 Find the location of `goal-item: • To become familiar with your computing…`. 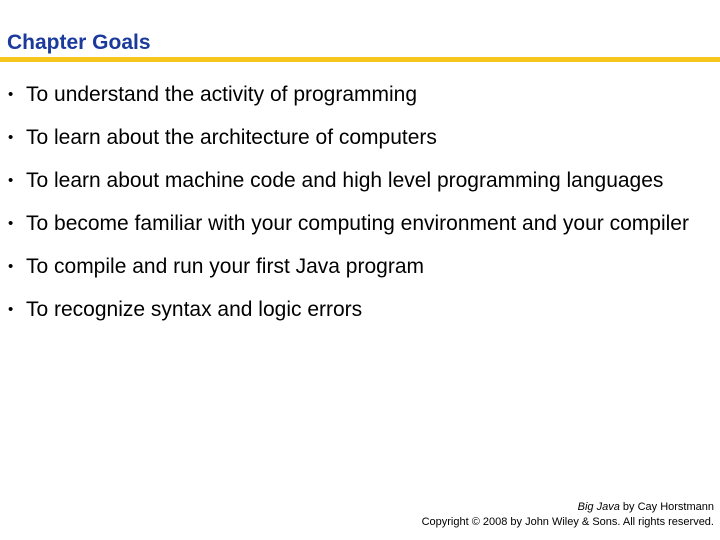

goal-item: • To become familiar with your computing… is located at coordinates (353, 223).